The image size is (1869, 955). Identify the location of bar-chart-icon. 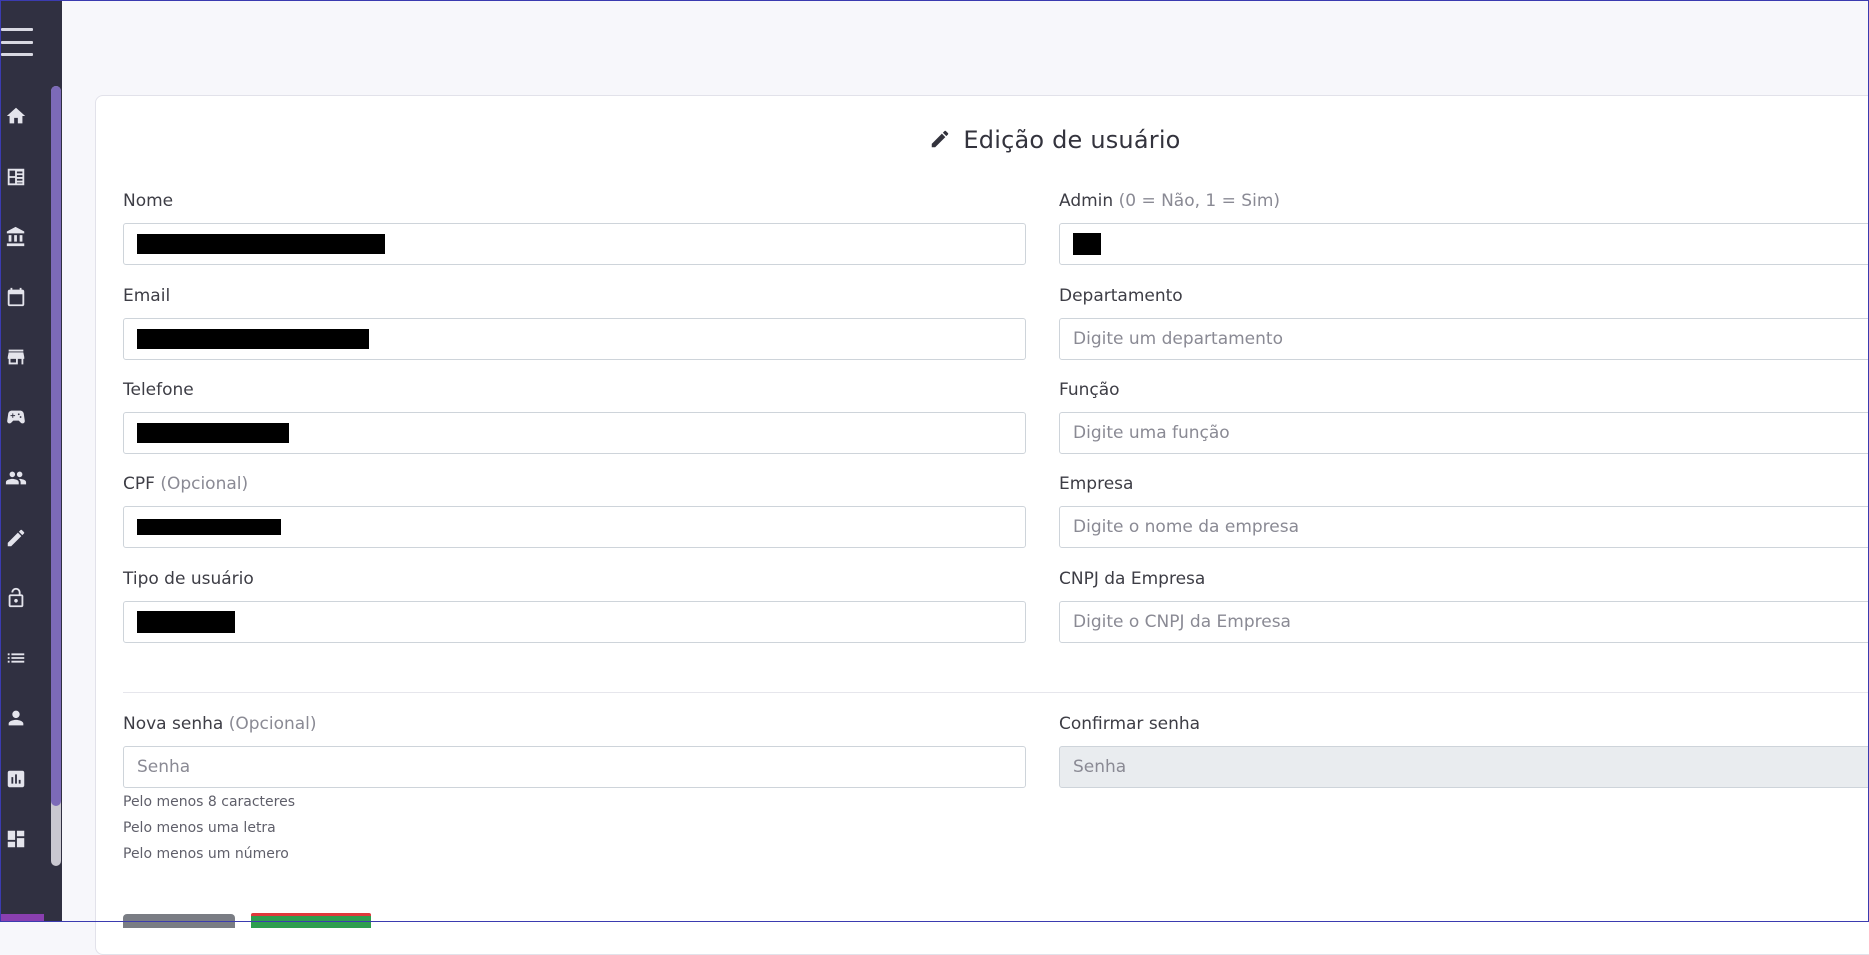
(16, 779).